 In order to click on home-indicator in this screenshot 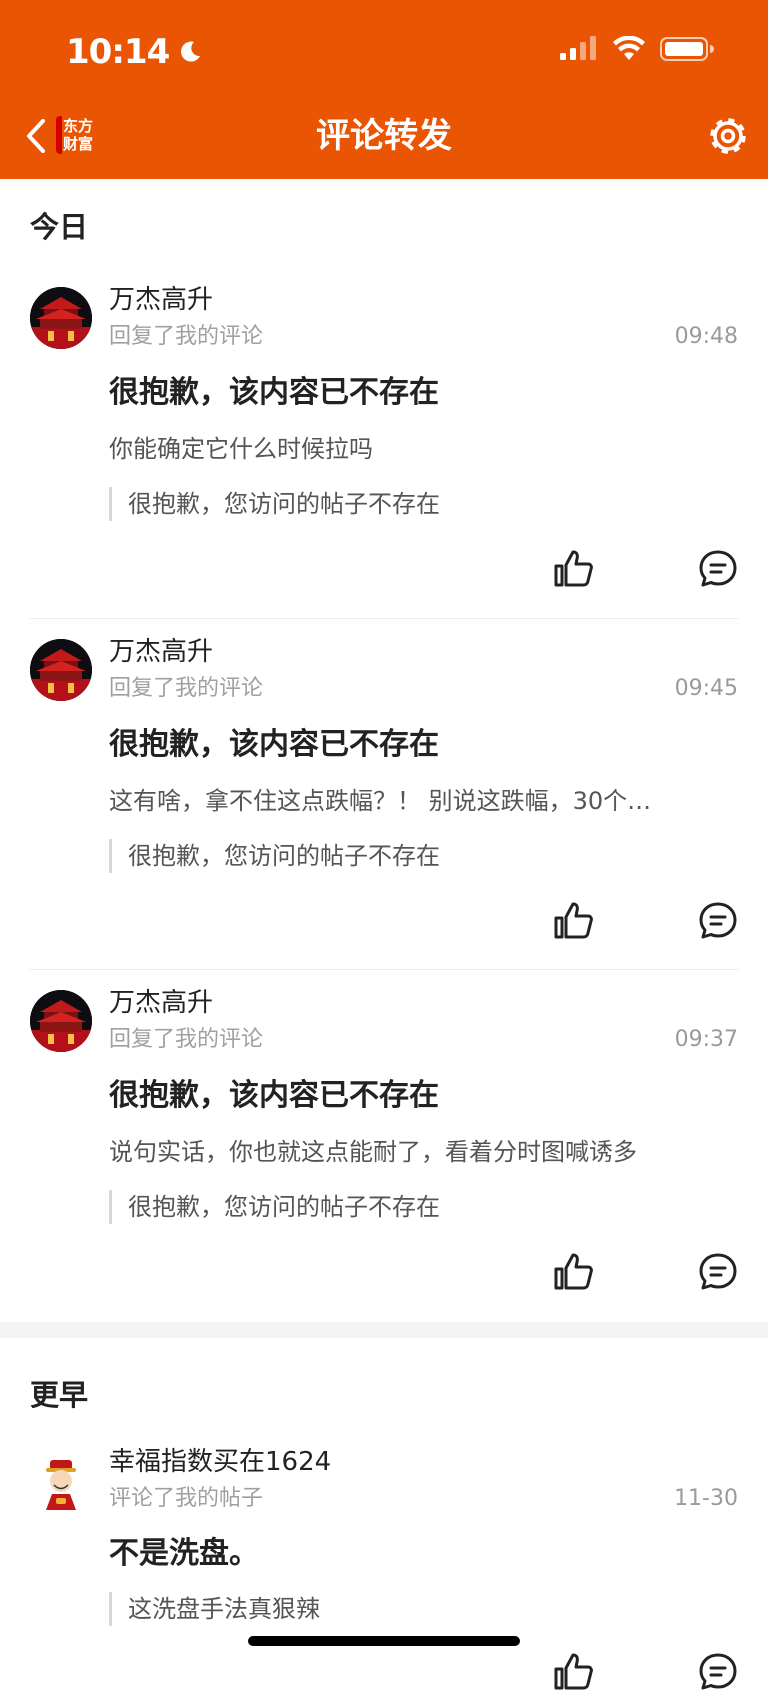, I will do `click(384, 1641)`.